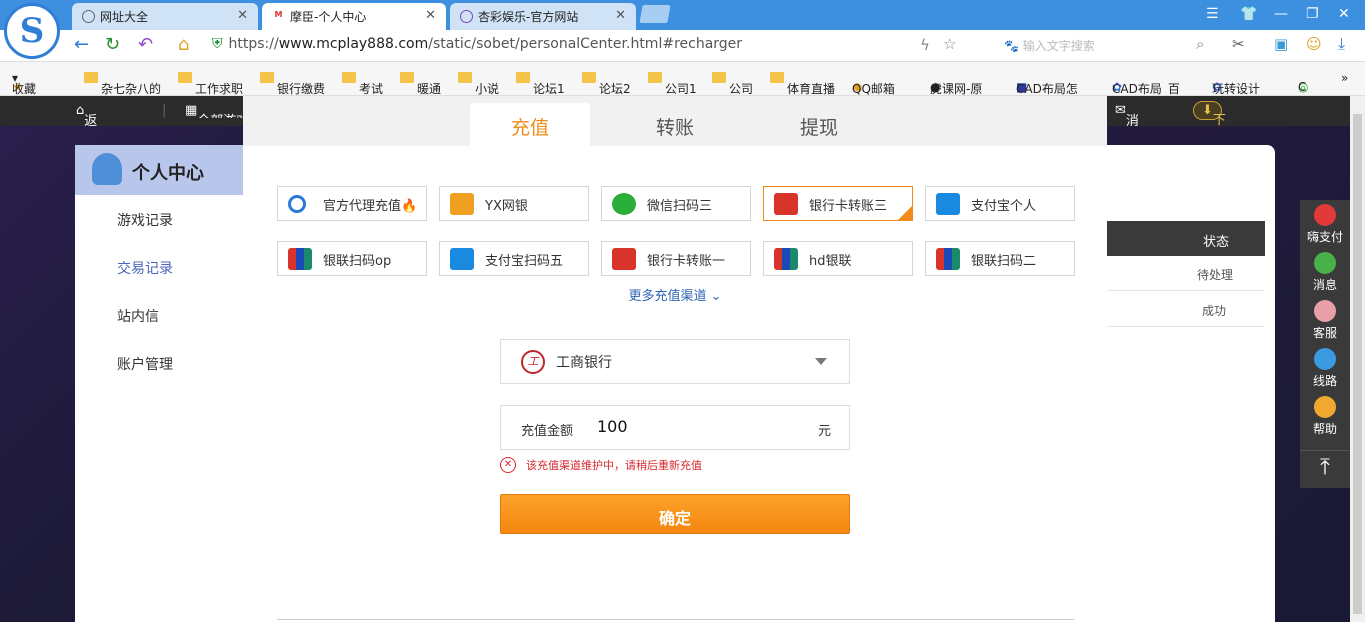  I want to click on bookmark-label: CAD布局_百, so click(1146, 89).